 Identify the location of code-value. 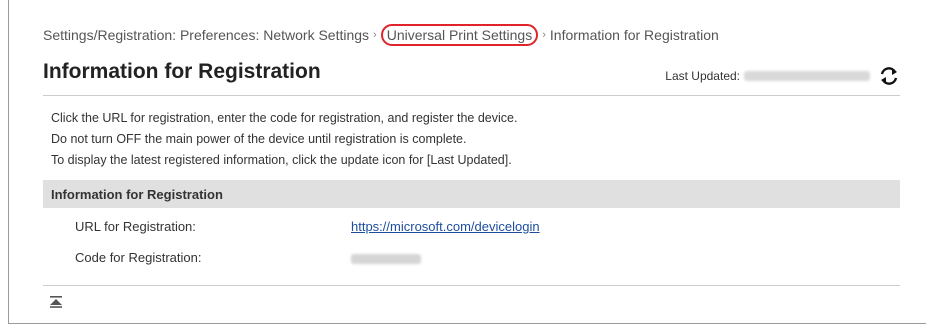
(386, 257).